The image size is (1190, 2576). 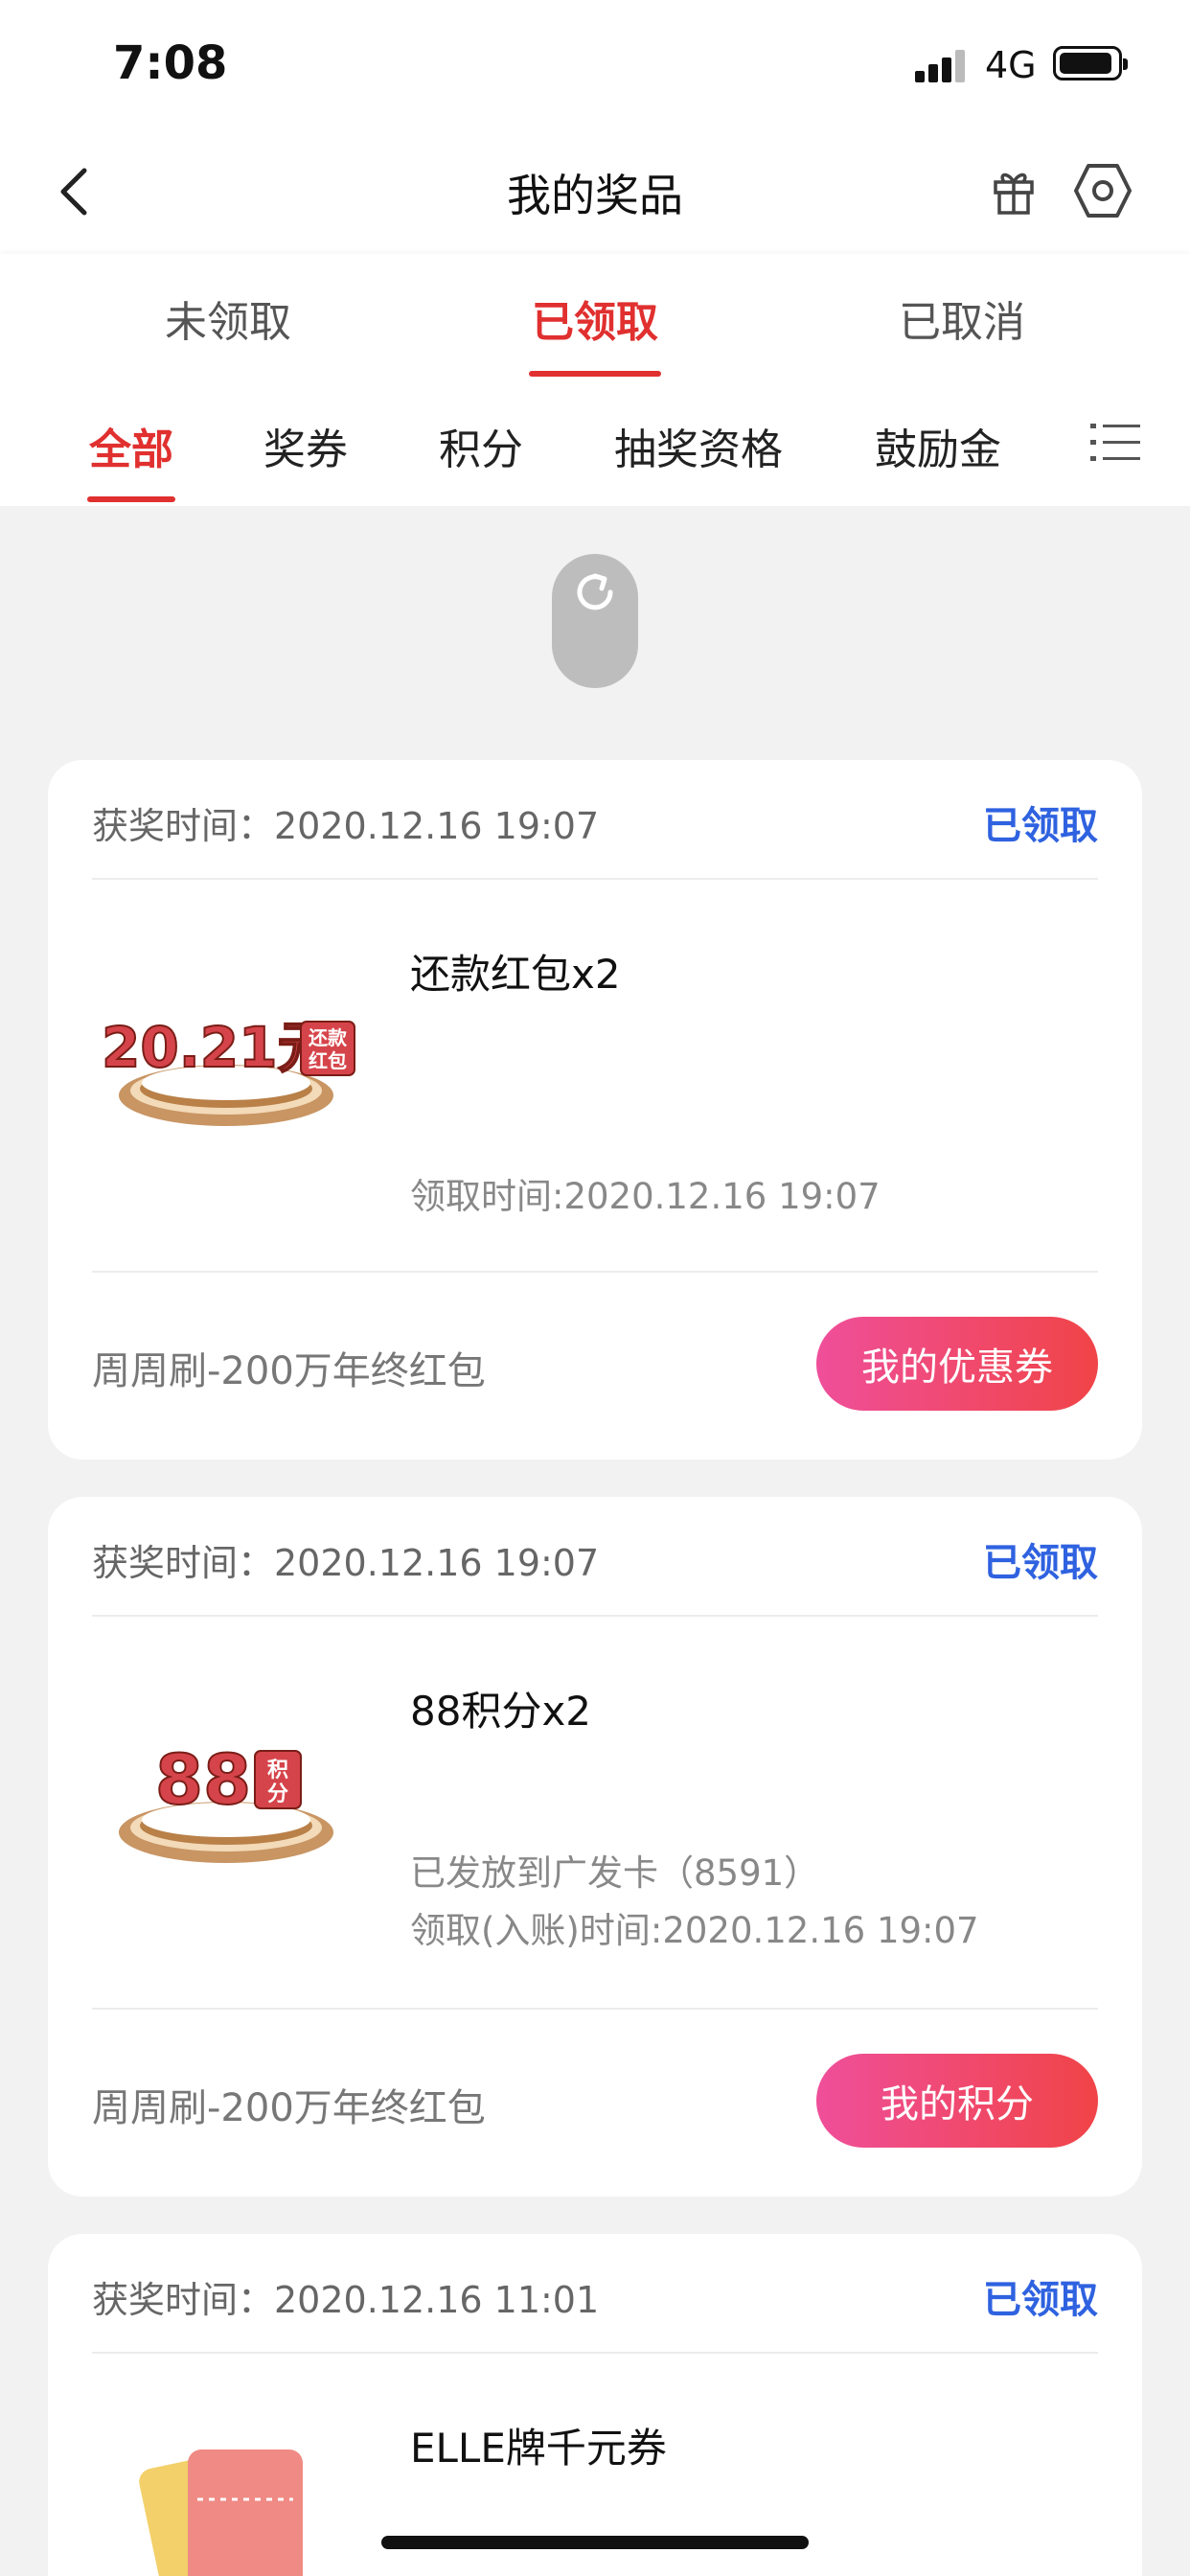 What do you see at coordinates (328, 1038) in the screenshot?
I see `prize-tag-top: 还款` at bounding box center [328, 1038].